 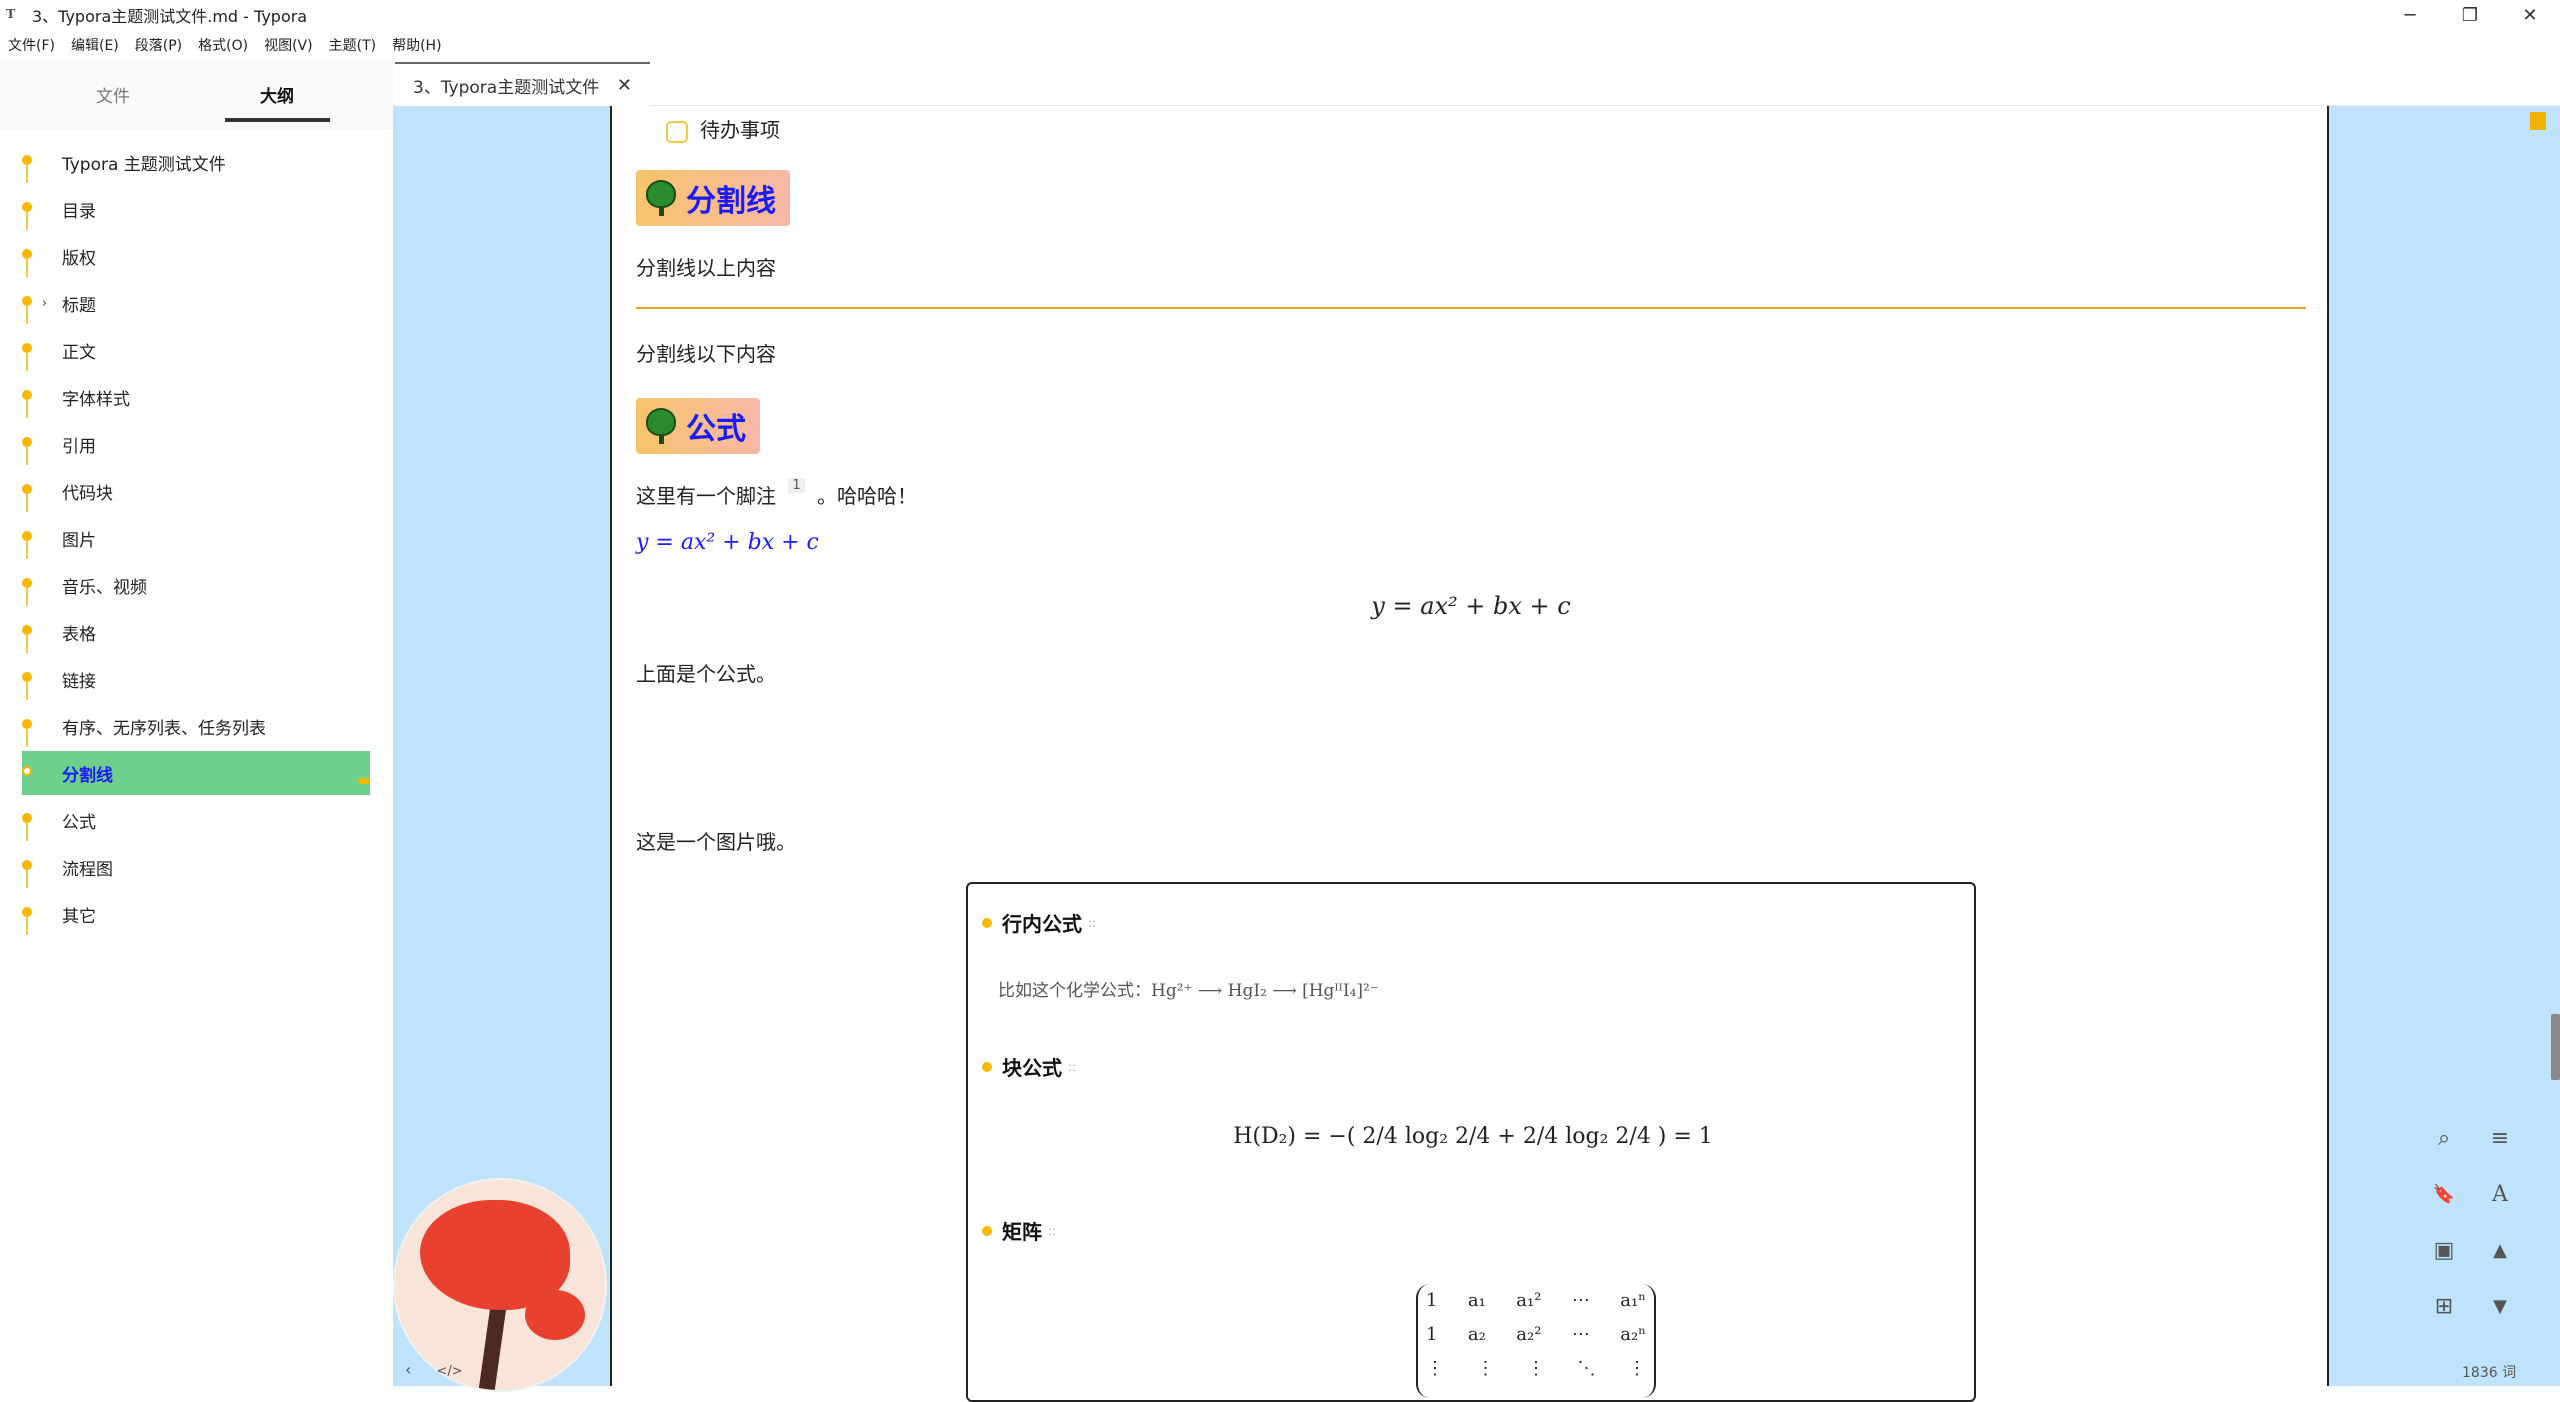 I want to click on matrix-cell: a₂ⁿ, so click(x=1633, y=1334).